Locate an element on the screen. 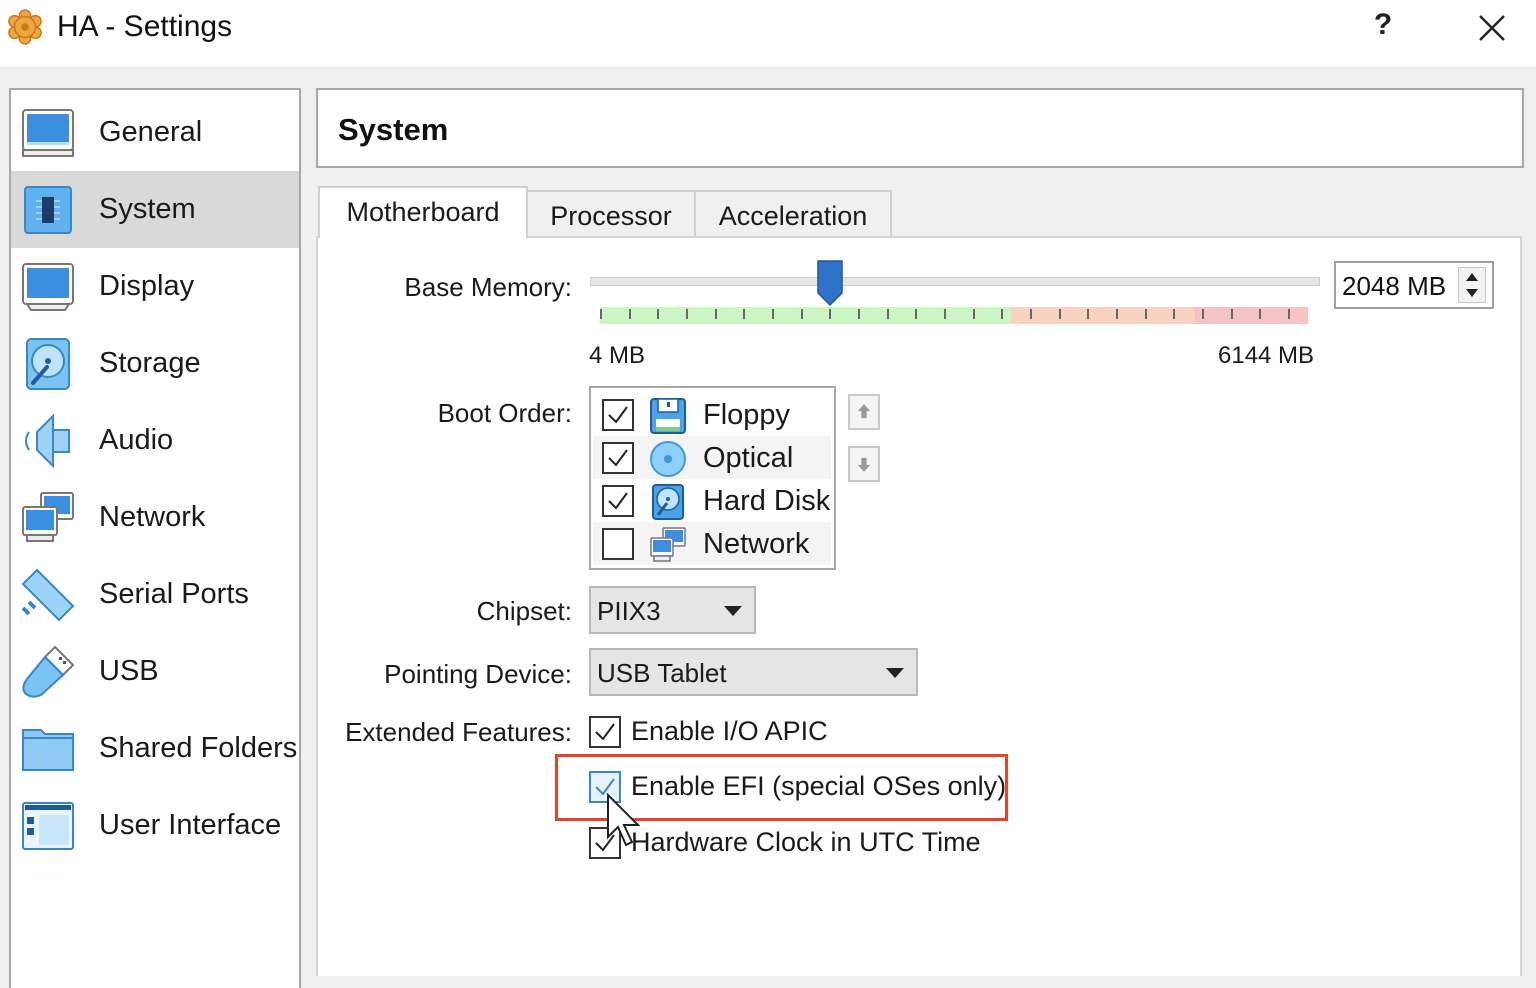 The width and height of the screenshot is (1536, 988). memory-min-label: 4 MB is located at coordinates (617, 355).